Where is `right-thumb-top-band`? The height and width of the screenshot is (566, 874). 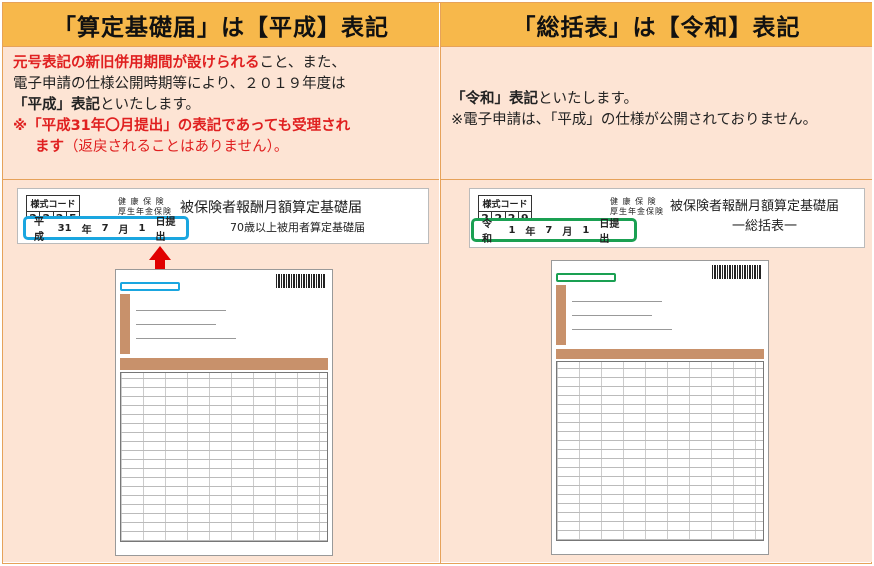
right-thumb-top-band is located at coordinates (660, 354).